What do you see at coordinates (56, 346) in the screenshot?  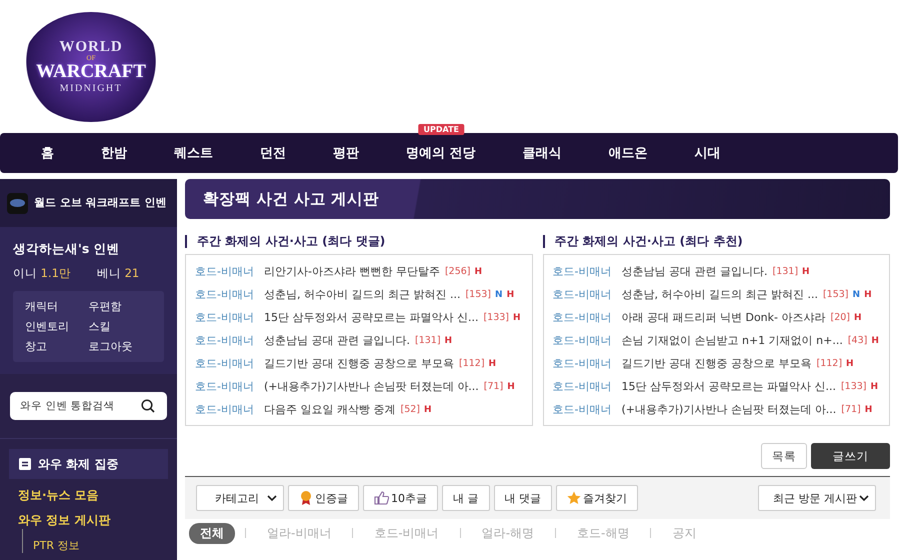 I see `user-menu-link: 창고` at bounding box center [56, 346].